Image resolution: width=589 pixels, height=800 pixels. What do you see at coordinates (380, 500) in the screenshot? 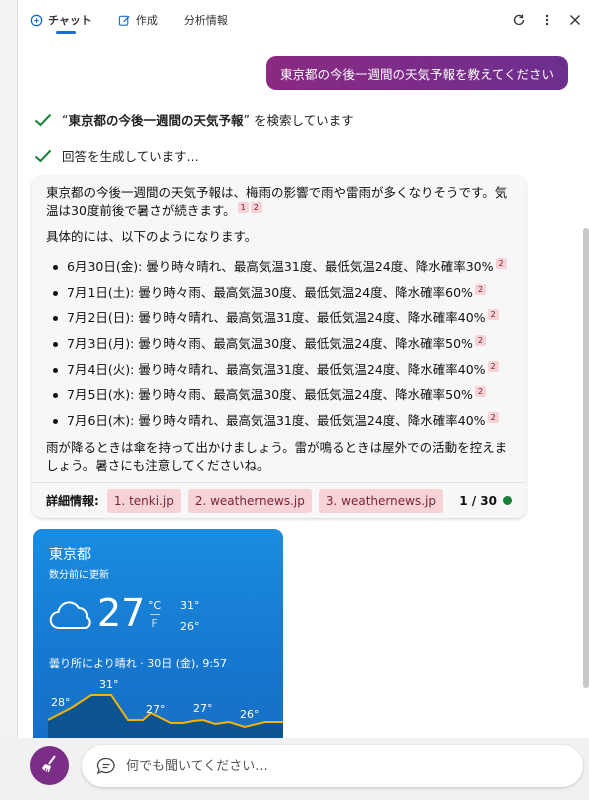
I see `source-link-3: 3. weathernews.jp` at bounding box center [380, 500].